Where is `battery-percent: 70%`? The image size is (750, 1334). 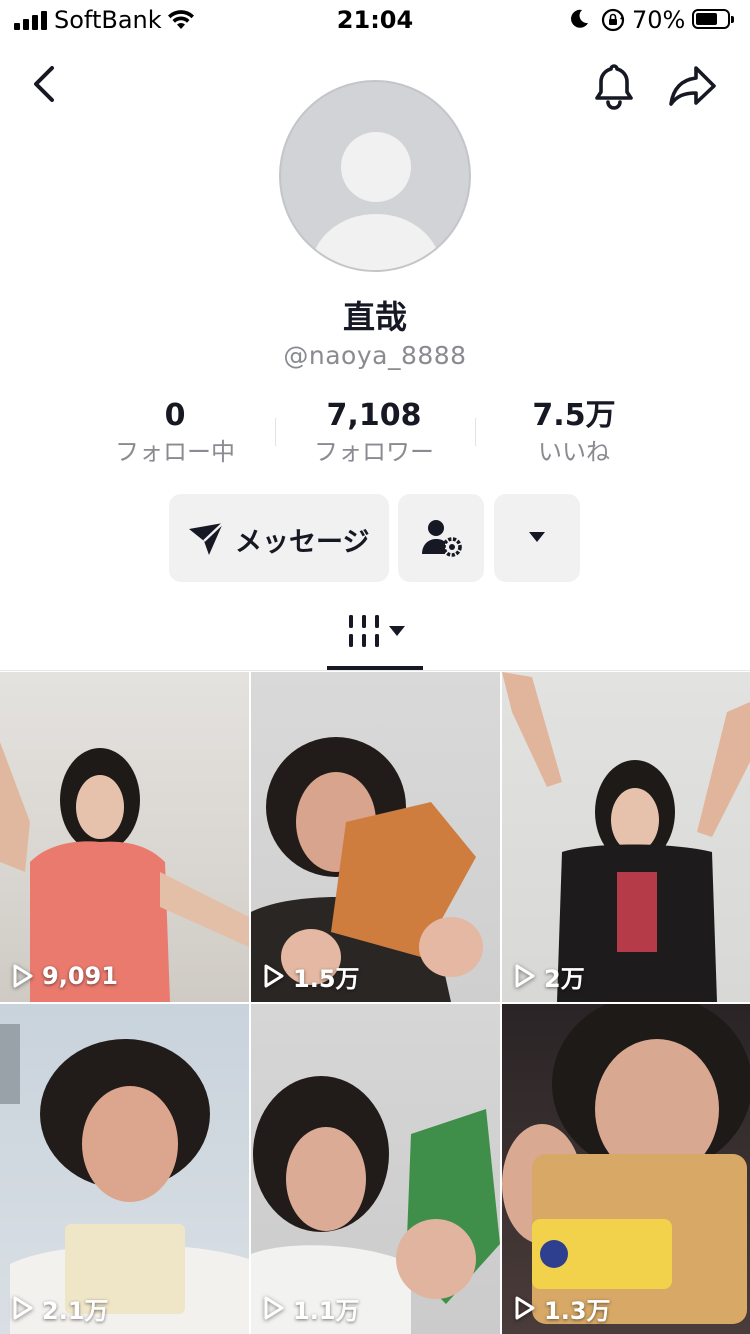
battery-percent: 70% is located at coordinates (659, 20).